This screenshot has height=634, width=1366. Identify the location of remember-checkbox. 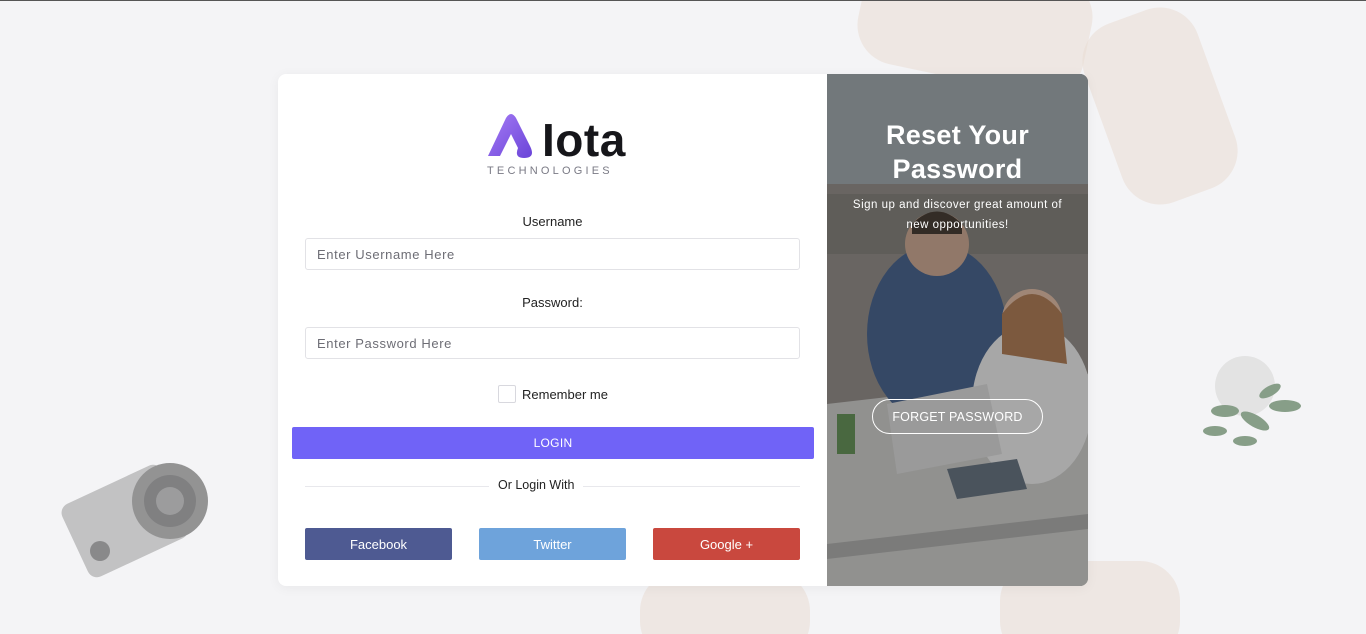
(507, 394).